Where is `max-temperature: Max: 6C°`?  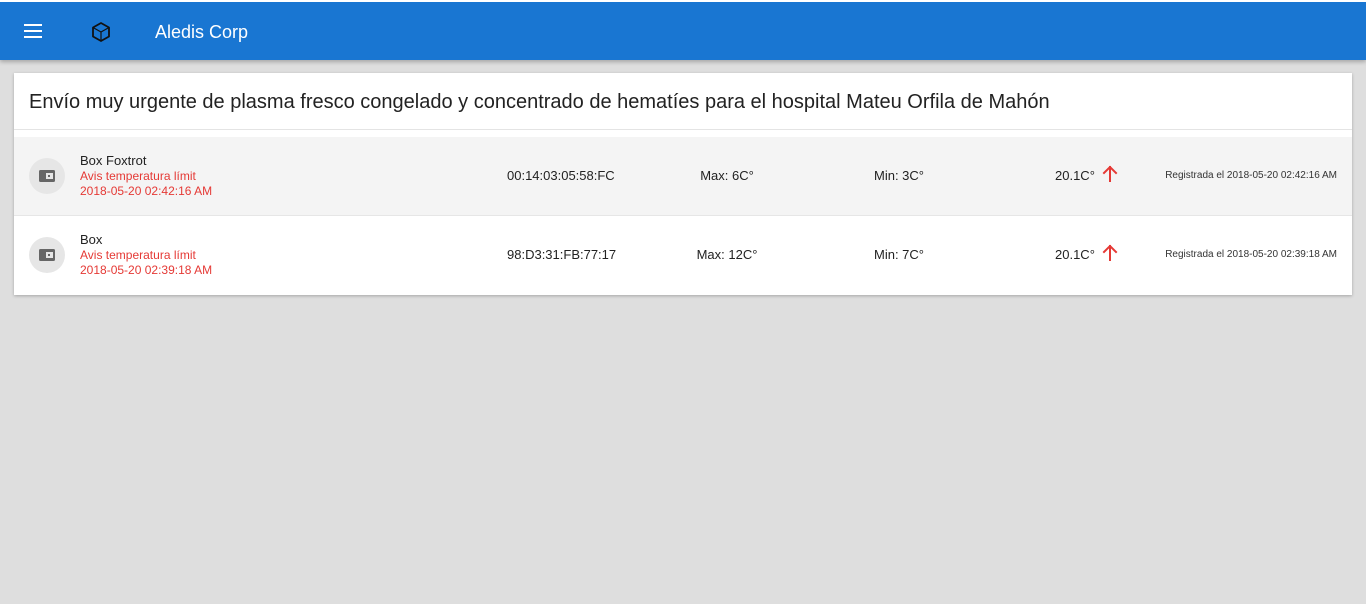
max-temperature: Max: 6C° is located at coordinates (727, 175).